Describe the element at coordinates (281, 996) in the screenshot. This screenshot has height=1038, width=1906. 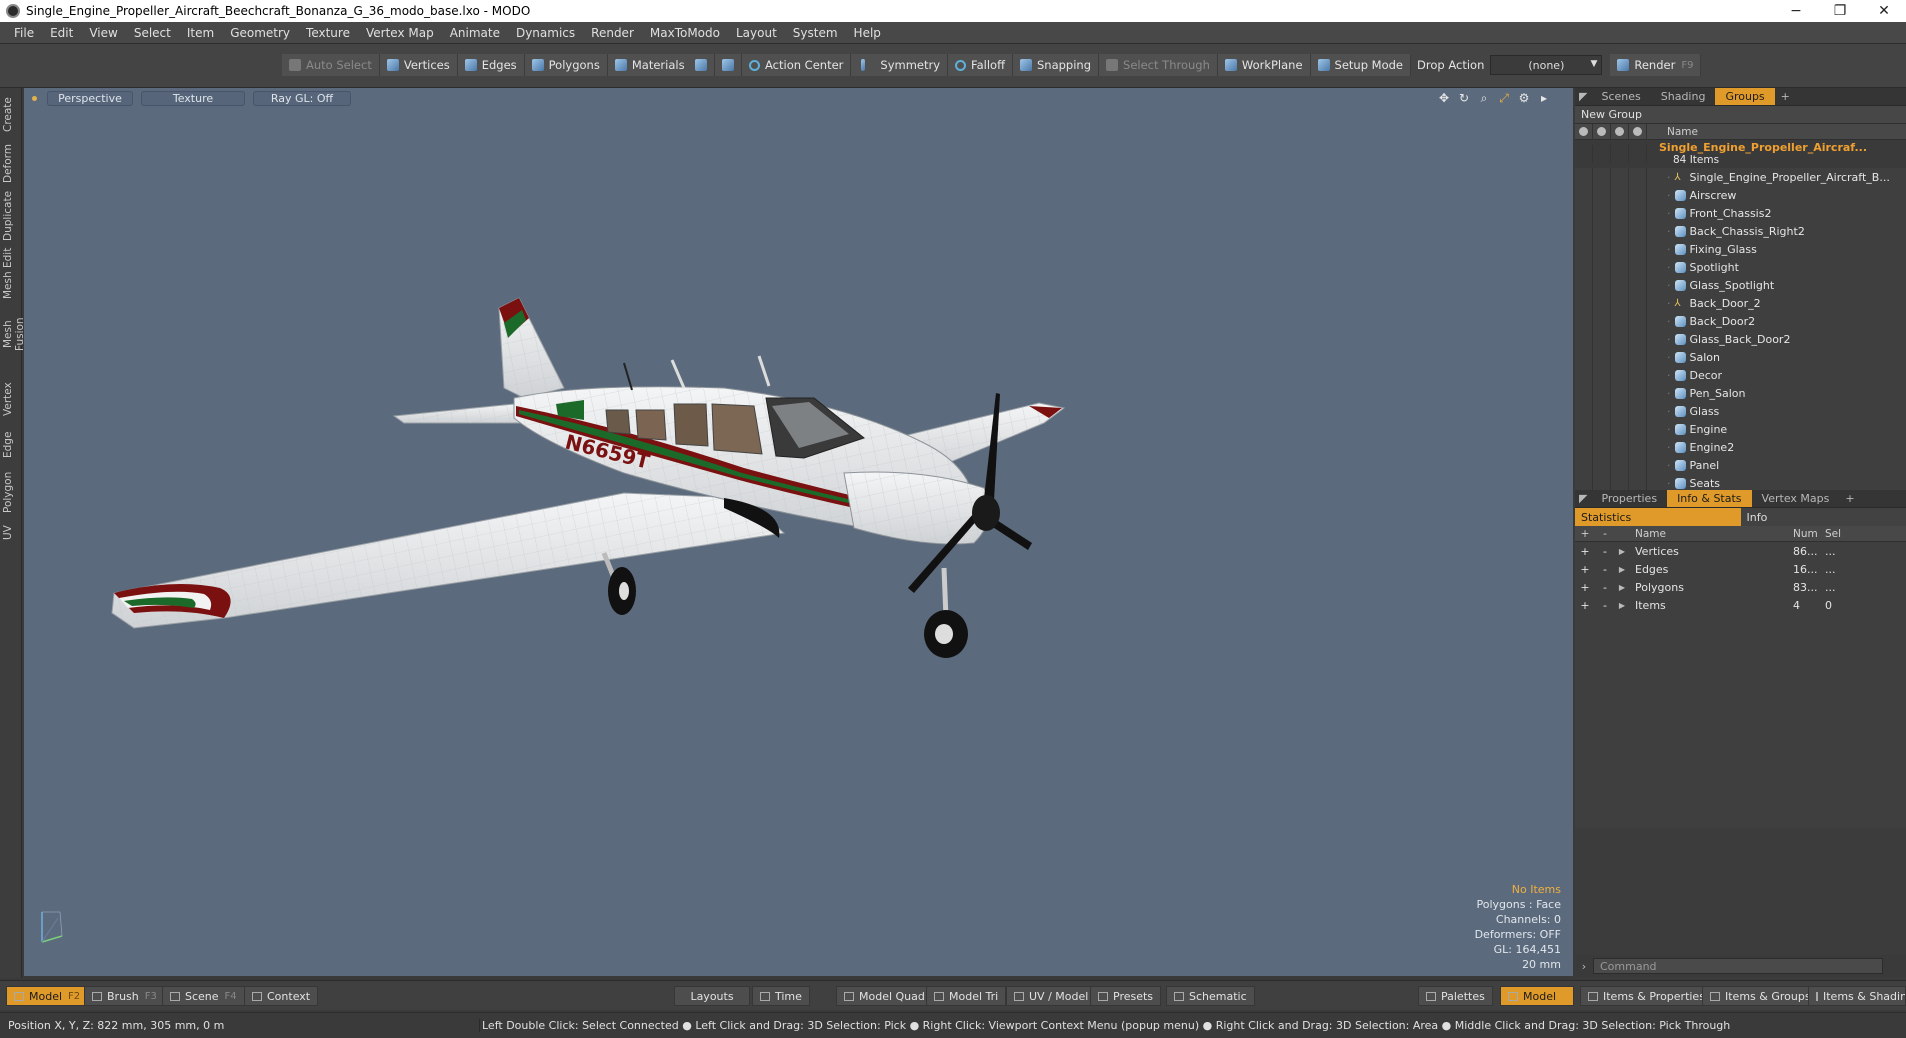
I see `context-button: Context` at that location.